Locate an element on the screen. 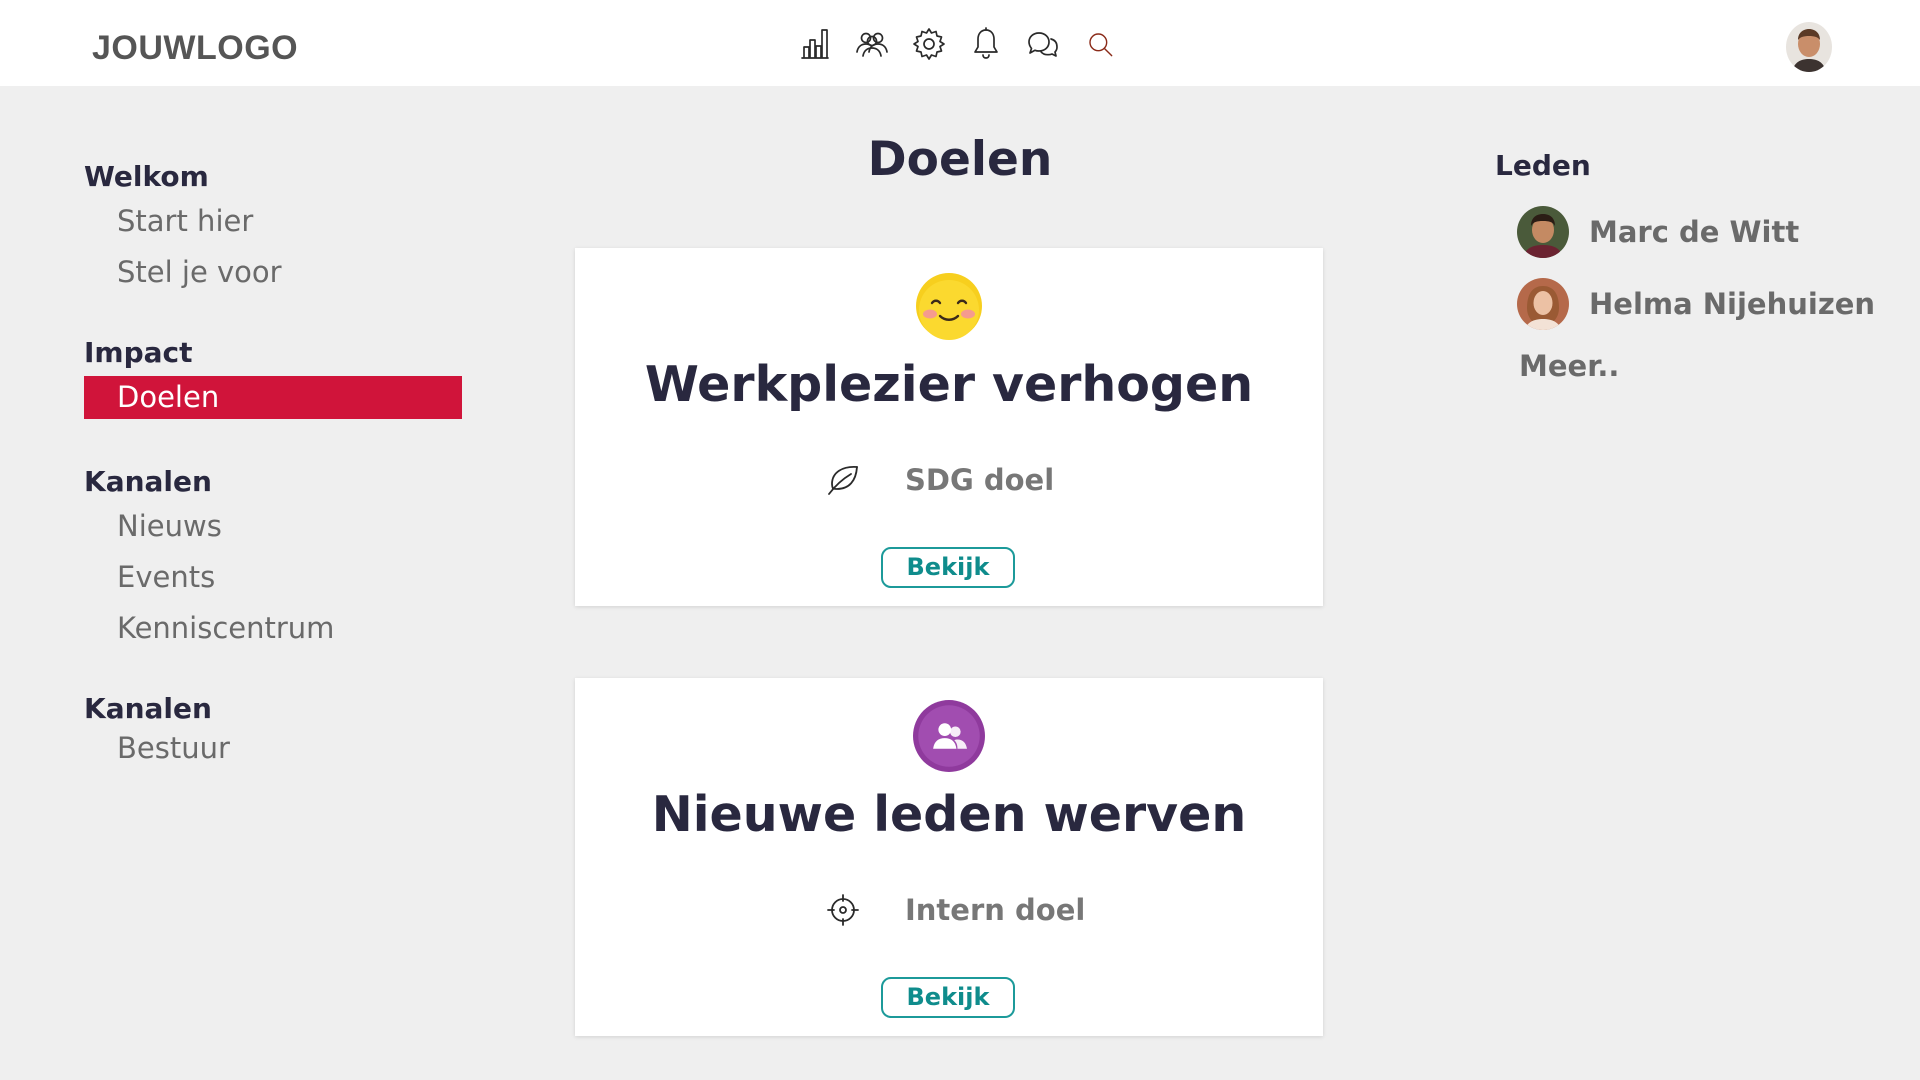 This screenshot has height=1080, width=1920. member-item: Marc de Witt is located at coordinates (1695, 232).